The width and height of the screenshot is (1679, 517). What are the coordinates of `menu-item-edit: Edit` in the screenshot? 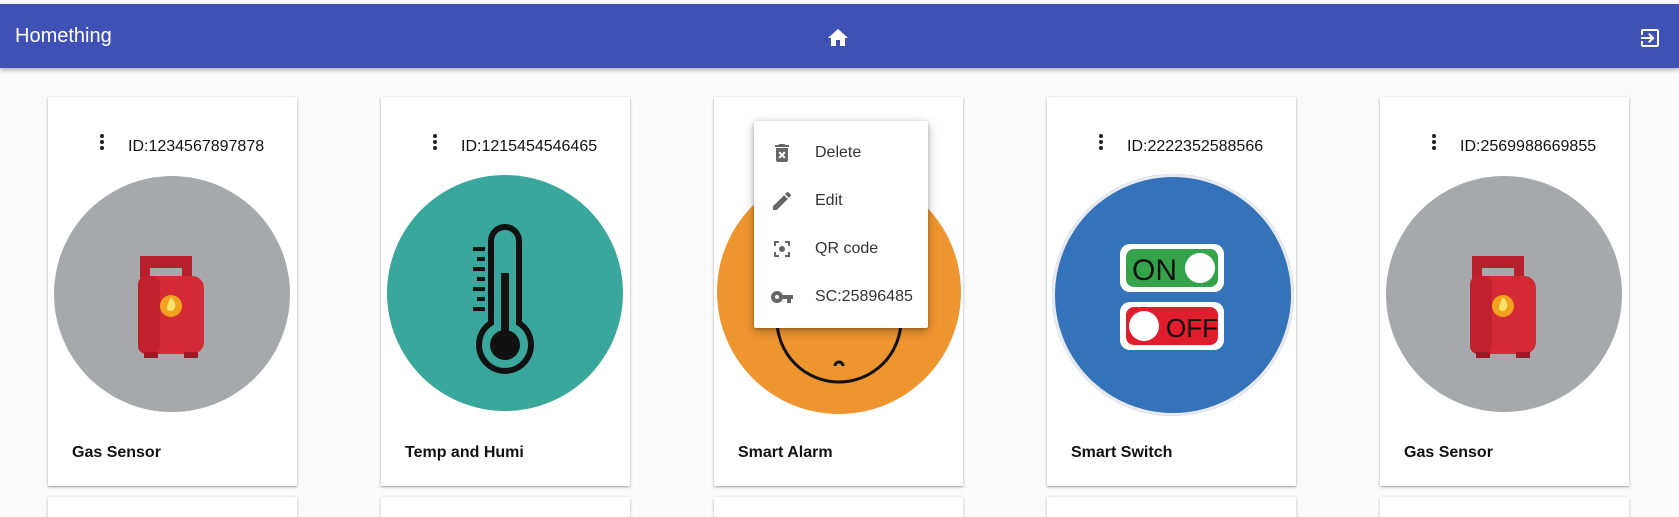 It's located at (841, 201).